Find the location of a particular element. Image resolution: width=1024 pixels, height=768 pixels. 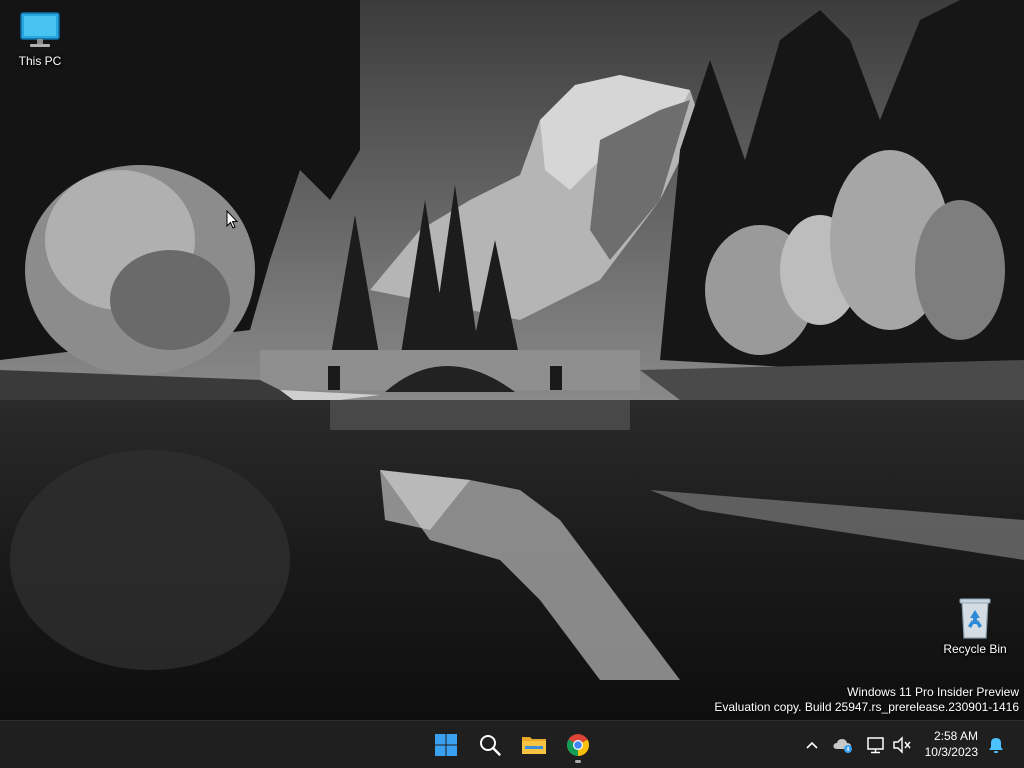

file-explorer-button is located at coordinates (534, 745).